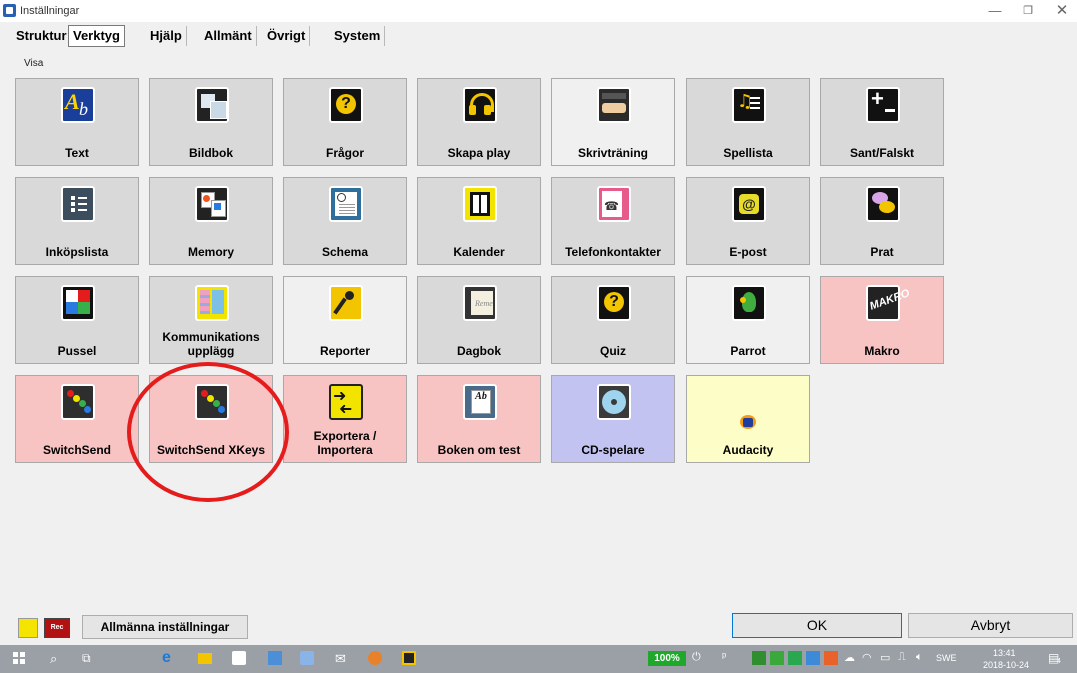 This screenshot has width=1077, height=673. What do you see at coordinates (89, 658) in the screenshot?
I see `task-view-icon: ⧉` at bounding box center [89, 658].